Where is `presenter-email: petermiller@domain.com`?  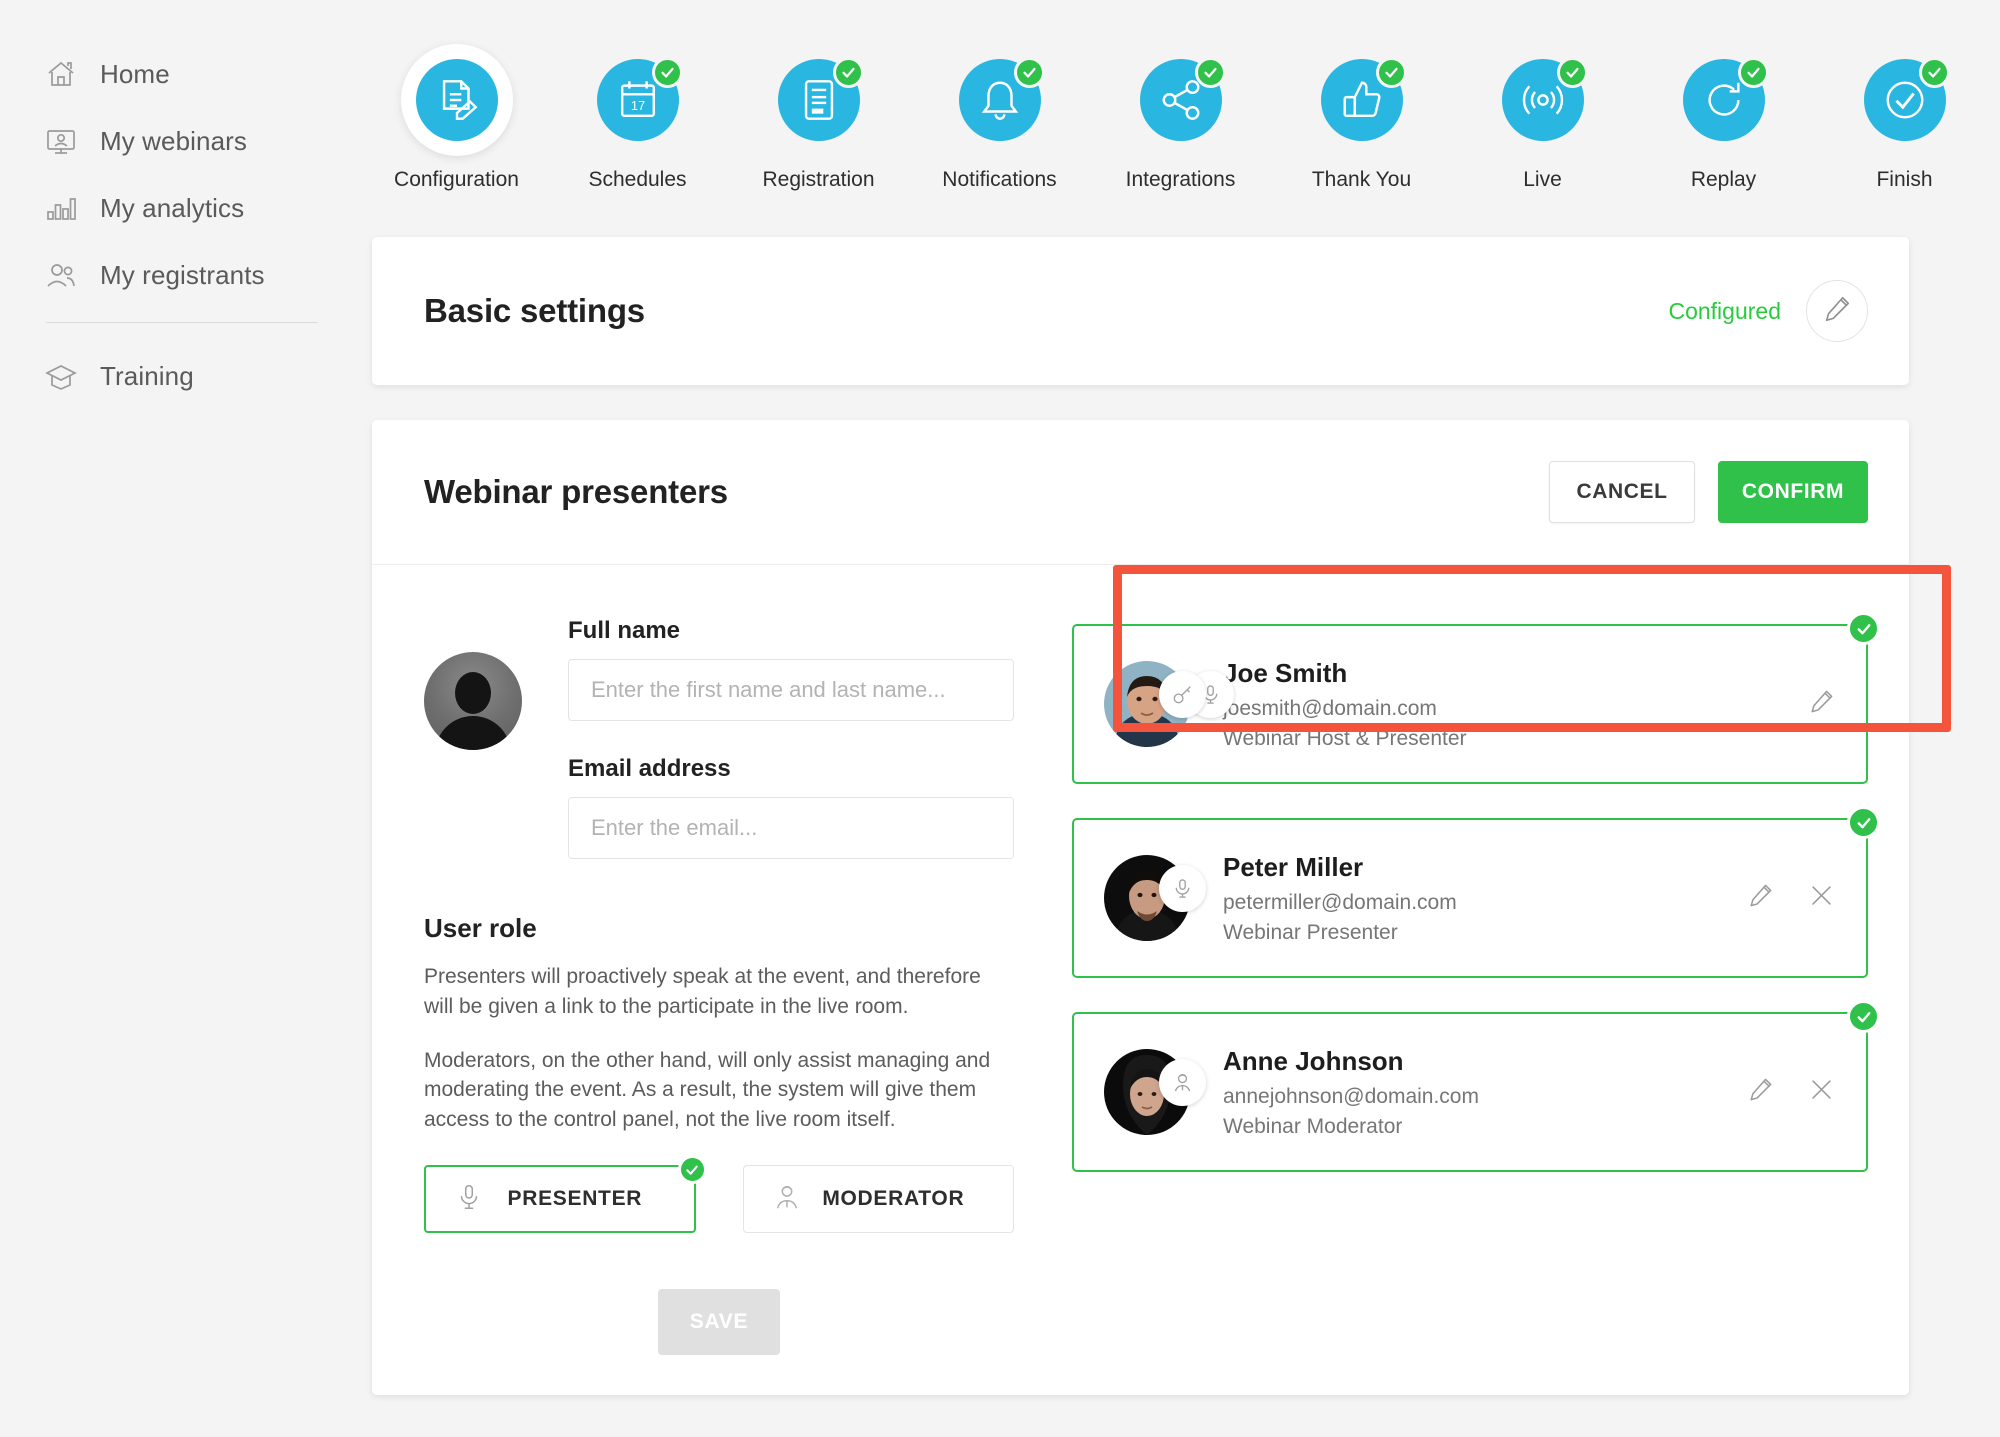 presenter-email: petermiller@domain.com is located at coordinates (1340, 902).